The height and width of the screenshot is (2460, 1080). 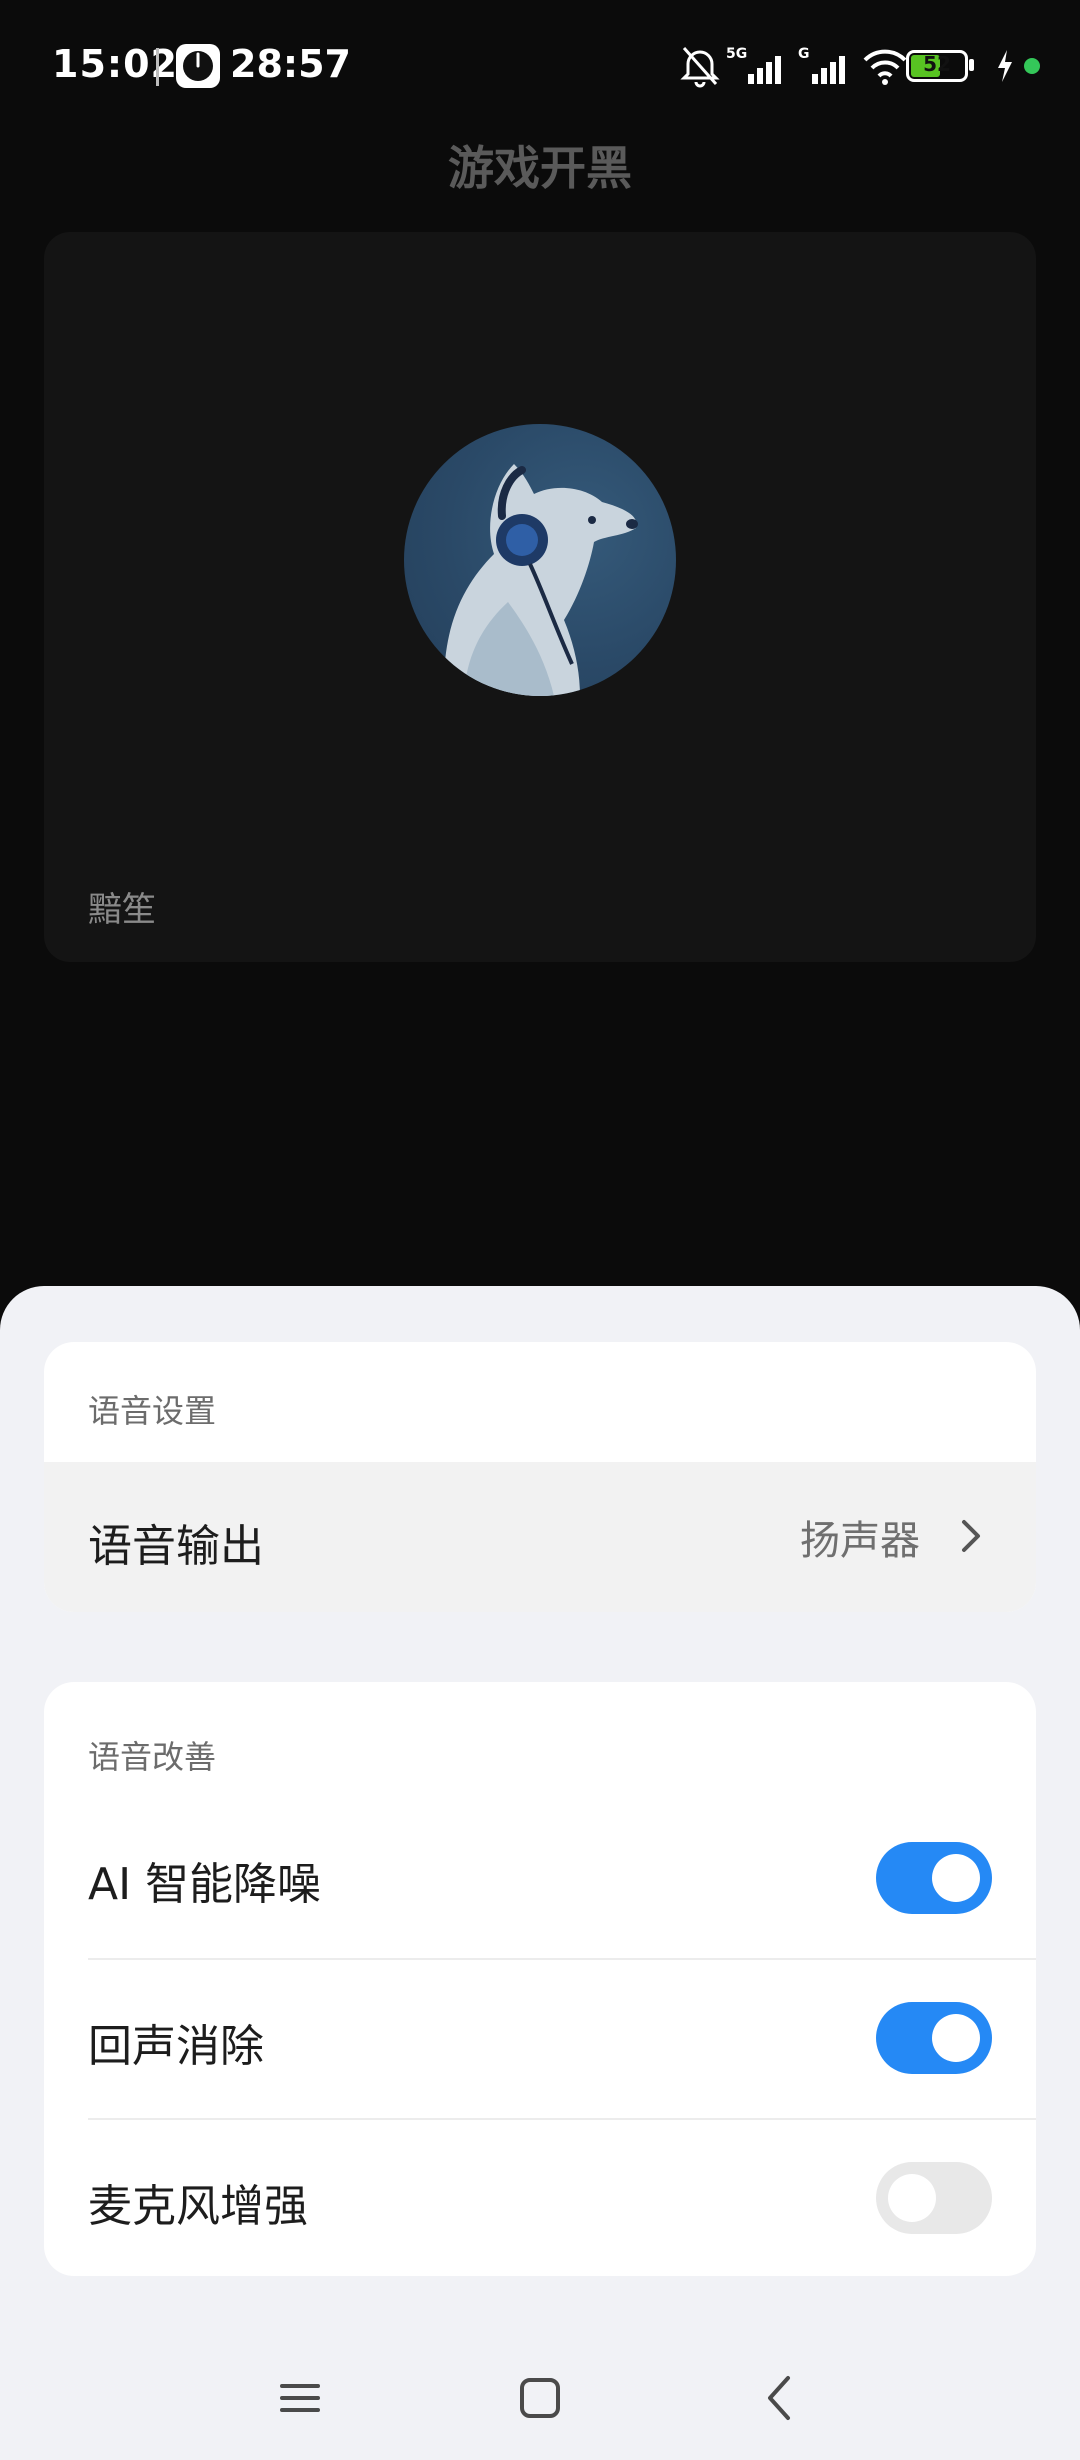 What do you see at coordinates (198, 2206) in the screenshot?
I see `mic-enhance-label: 麦克风增强` at bounding box center [198, 2206].